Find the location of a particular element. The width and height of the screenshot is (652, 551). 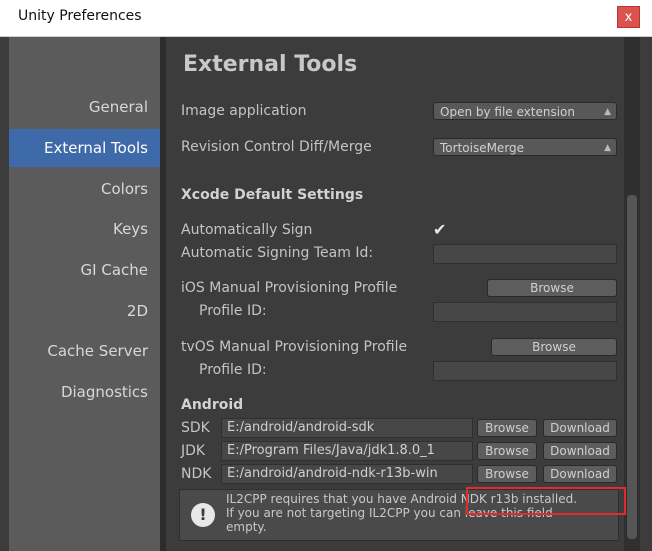

image-application-value: Open by file extension is located at coordinates (507, 112).